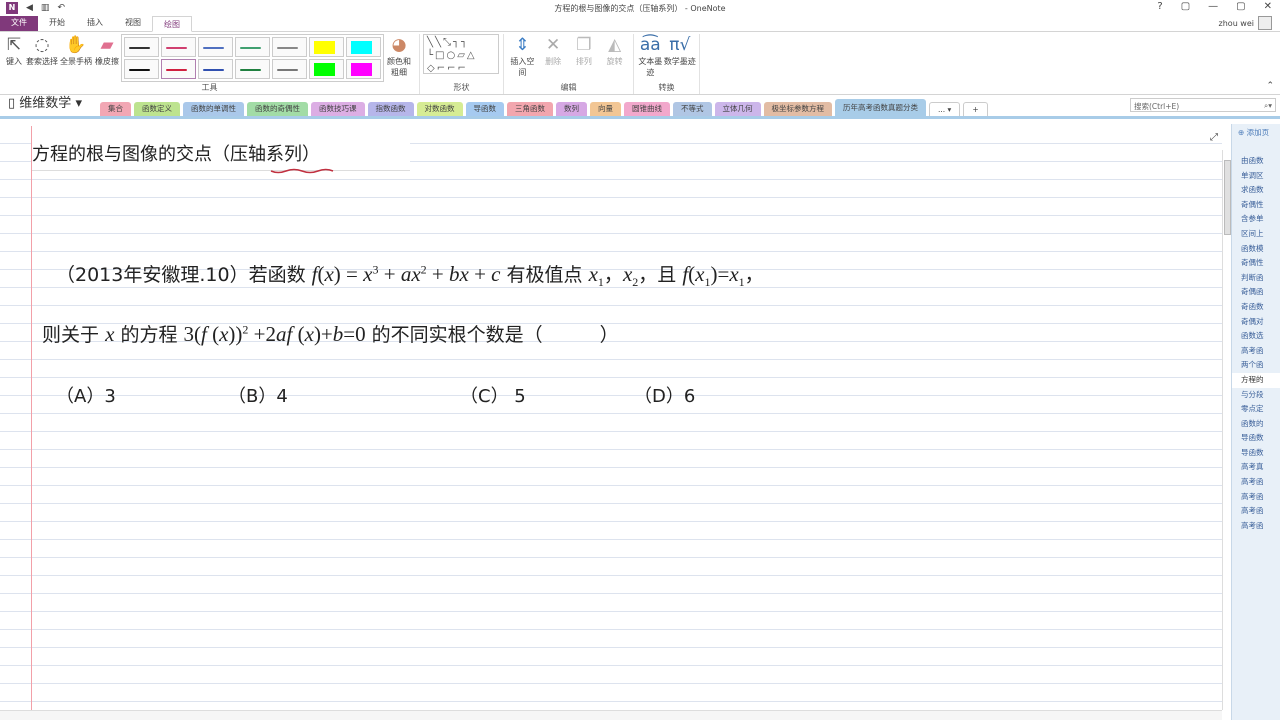 The width and height of the screenshot is (1280, 720). What do you see at coordinates (338, 109) in the screenshot?
I see `section-tab: 函数技巧课` at bounding box center [338, 109].